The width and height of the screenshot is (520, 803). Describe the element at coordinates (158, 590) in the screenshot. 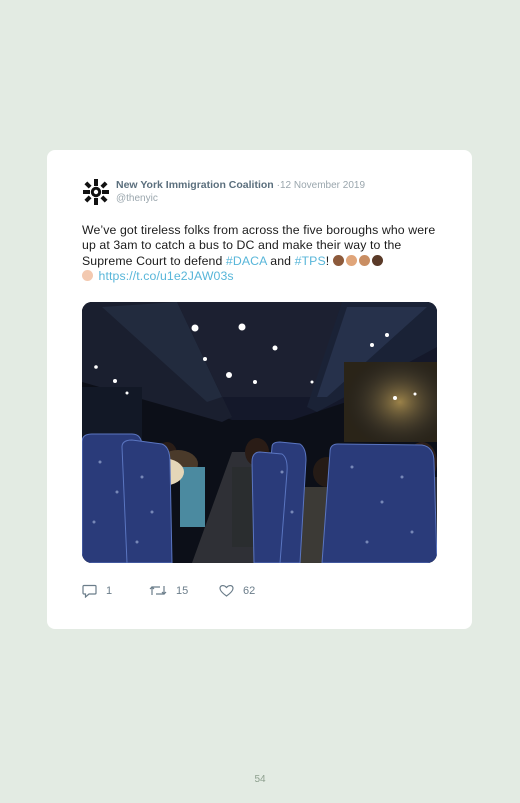

I see `retweet-icon` at that location.